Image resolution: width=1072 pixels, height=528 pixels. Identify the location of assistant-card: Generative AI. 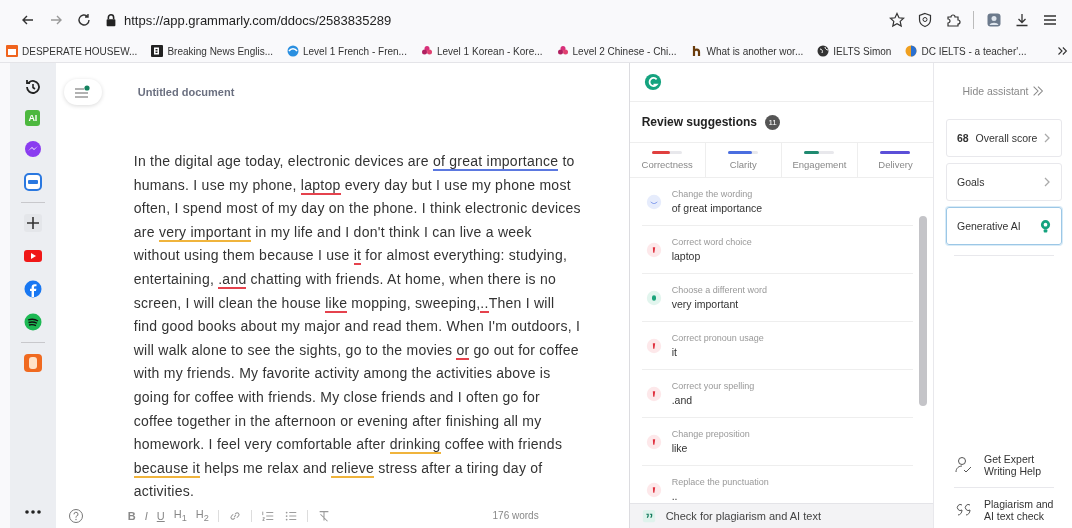
(1004, 226).